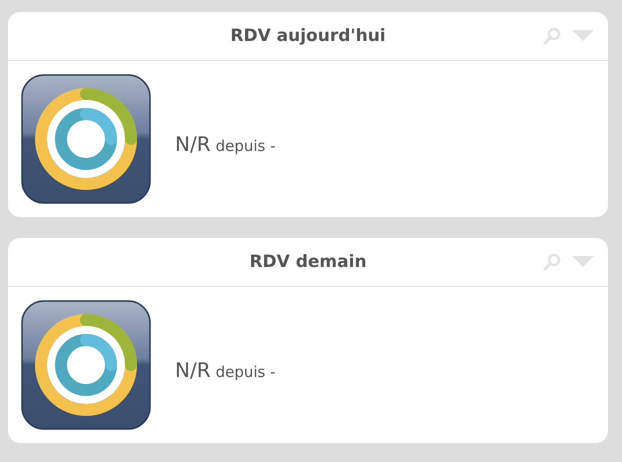 Image resolution: width=622 pixels, height=462 pixels. I want to click on widget-title: RDV aujourd'hui, so click(308, 36).